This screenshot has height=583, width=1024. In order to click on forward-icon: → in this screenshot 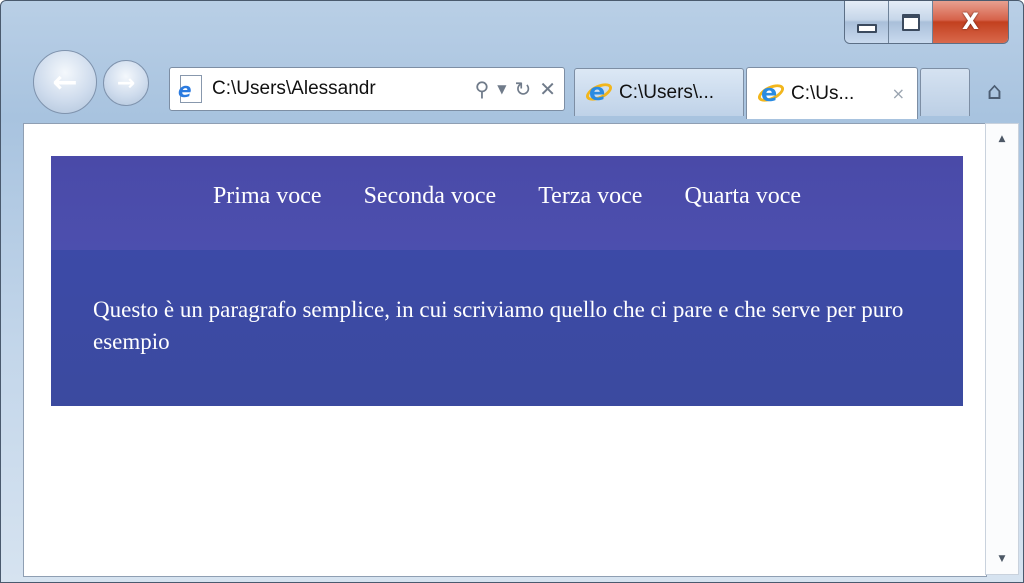, I will do `click(126, 83)`.